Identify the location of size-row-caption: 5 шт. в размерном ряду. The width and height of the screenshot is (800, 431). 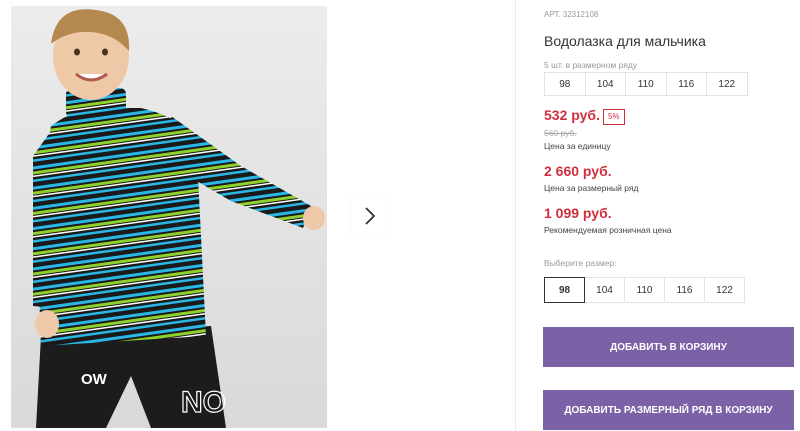
(591, 65).